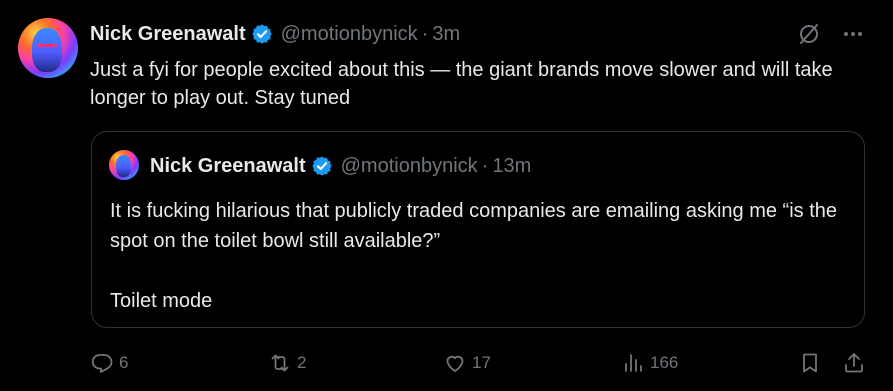  I want to click on reply-count: 6, so click(124, 362).